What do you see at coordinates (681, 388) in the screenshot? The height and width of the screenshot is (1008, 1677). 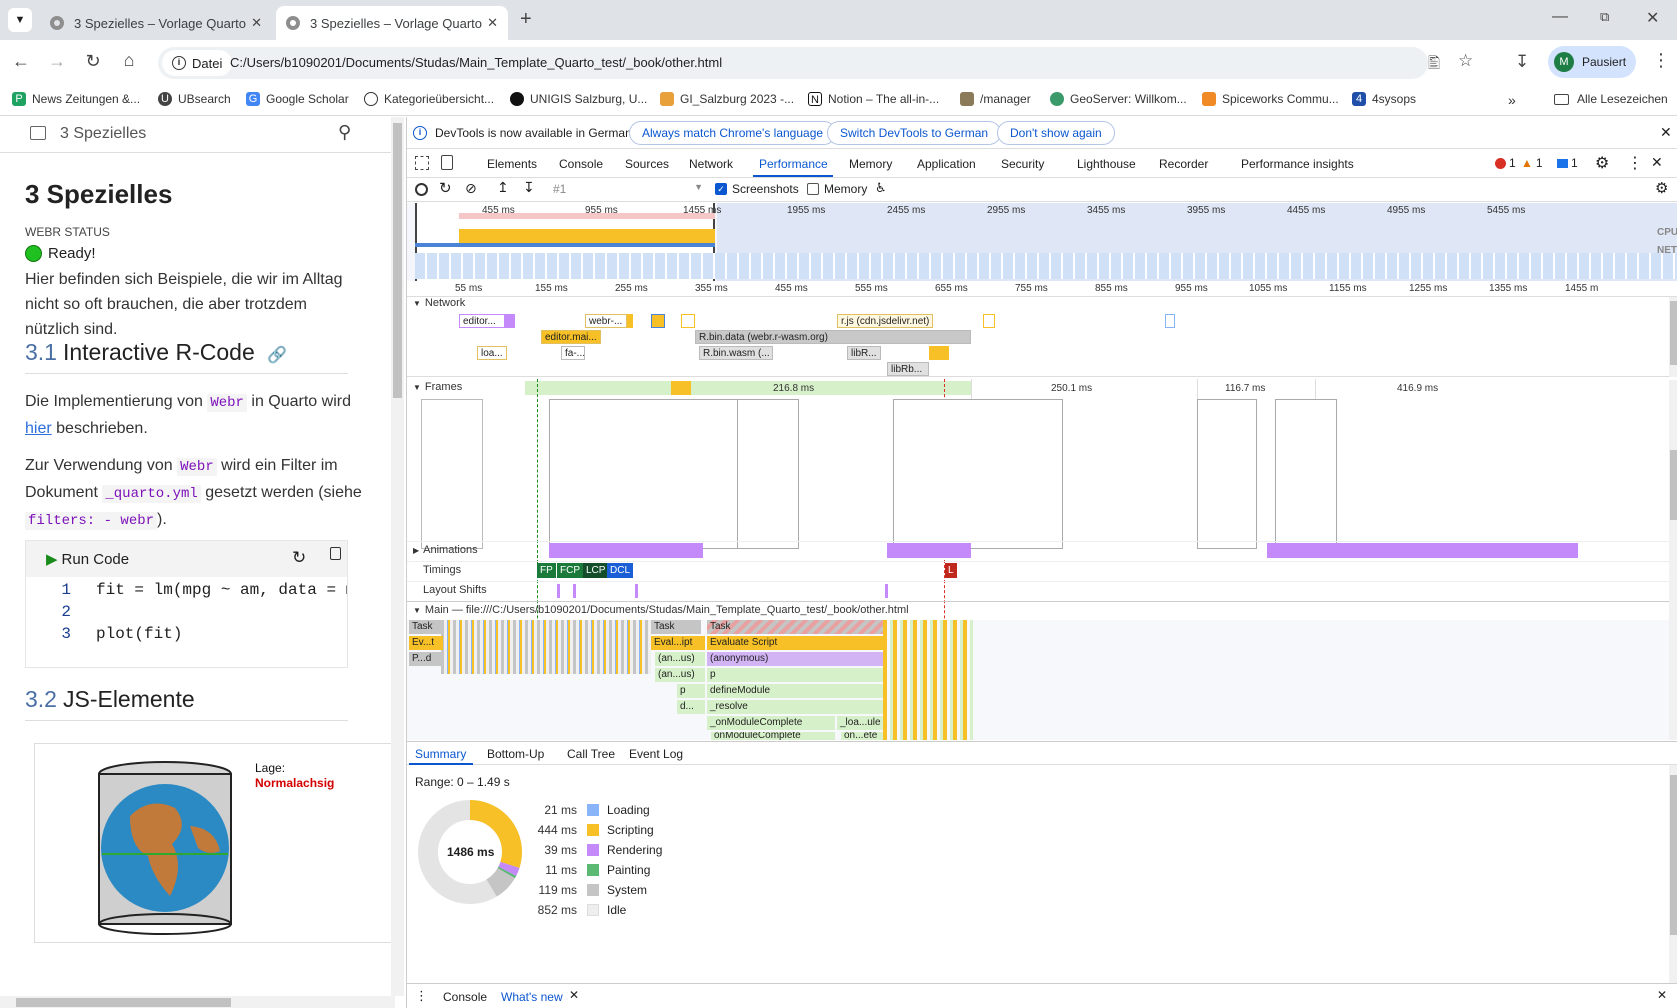 I see `frame-warning-icon` at bounding box center [681, 388].